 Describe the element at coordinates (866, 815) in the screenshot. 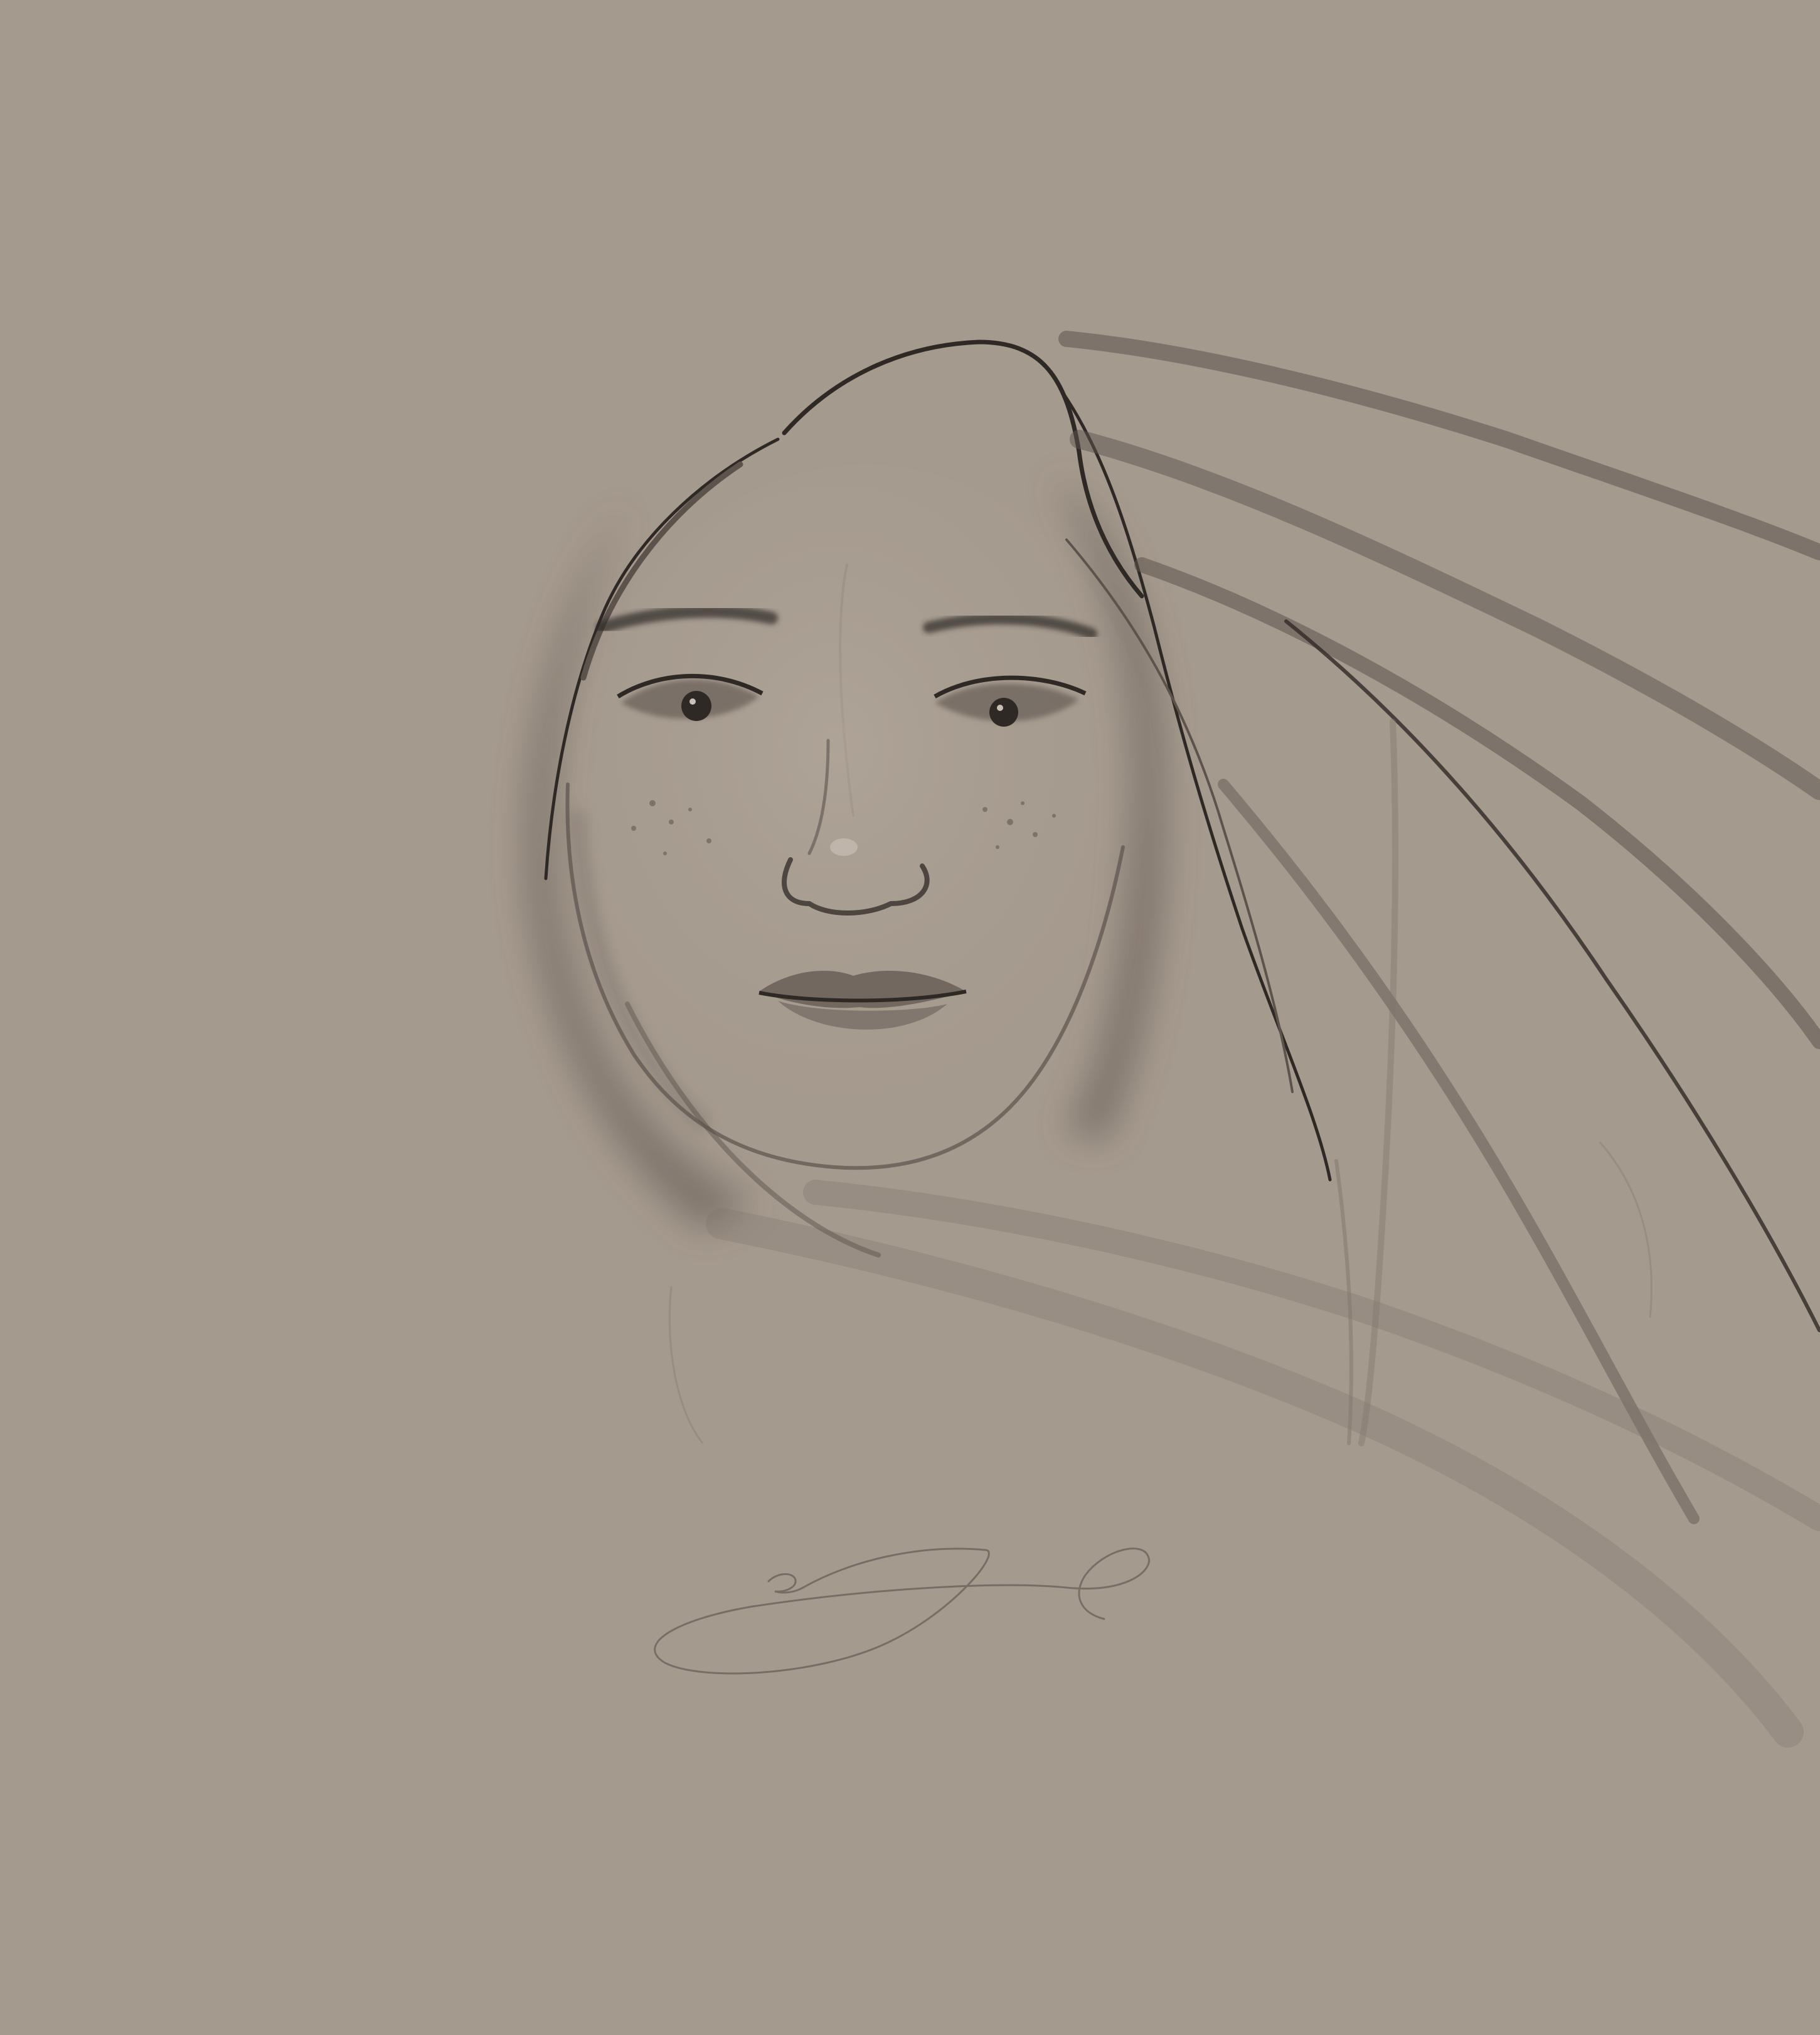

I see `face-glow` at that location.